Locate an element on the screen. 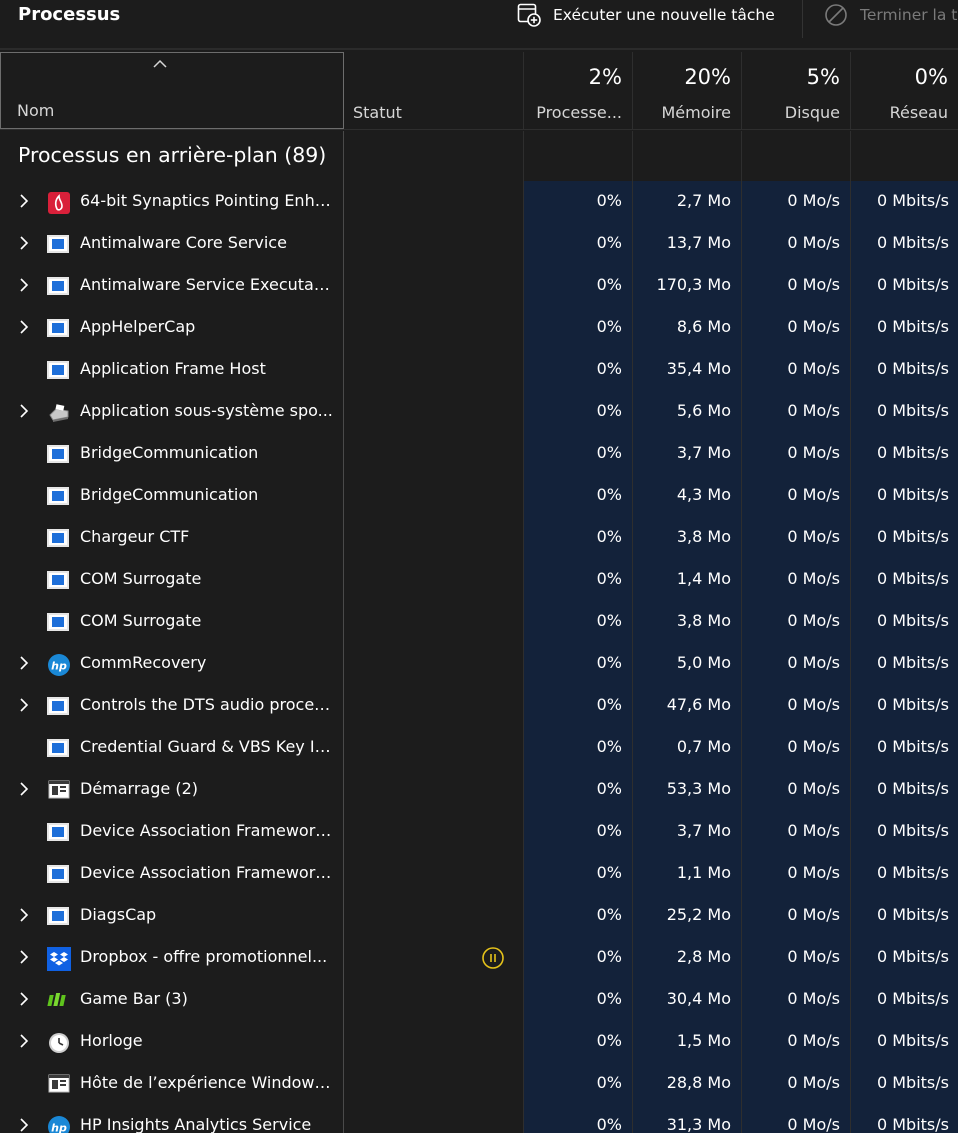 The width and height of the screenshot is (958, 1133). process-name: CommRecovery is located at coordinates (143, 662).